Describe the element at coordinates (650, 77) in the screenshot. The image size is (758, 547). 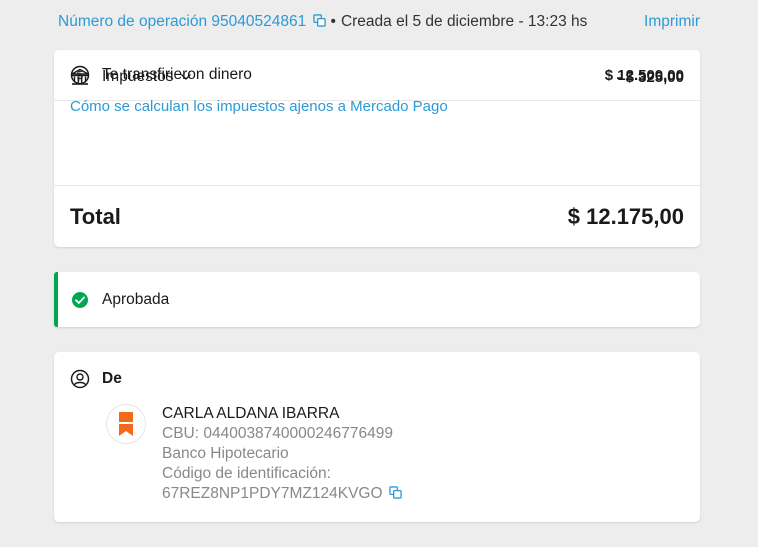
I see `taxes-amount: - $ 325,00` at that location.